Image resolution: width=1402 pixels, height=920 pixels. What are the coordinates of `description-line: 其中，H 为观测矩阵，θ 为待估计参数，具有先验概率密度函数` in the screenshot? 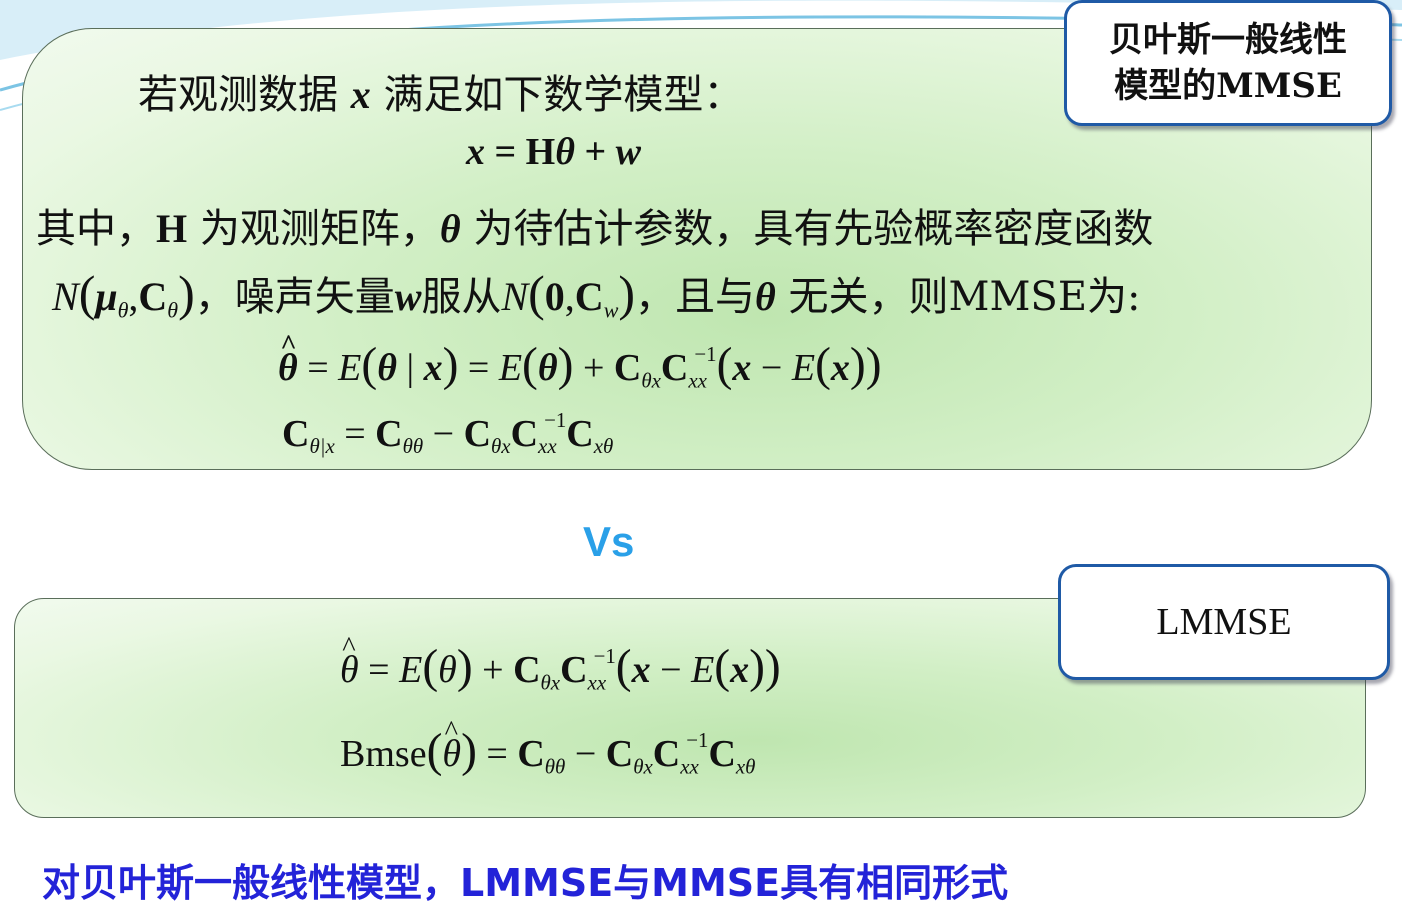 It's located at (594, 225).